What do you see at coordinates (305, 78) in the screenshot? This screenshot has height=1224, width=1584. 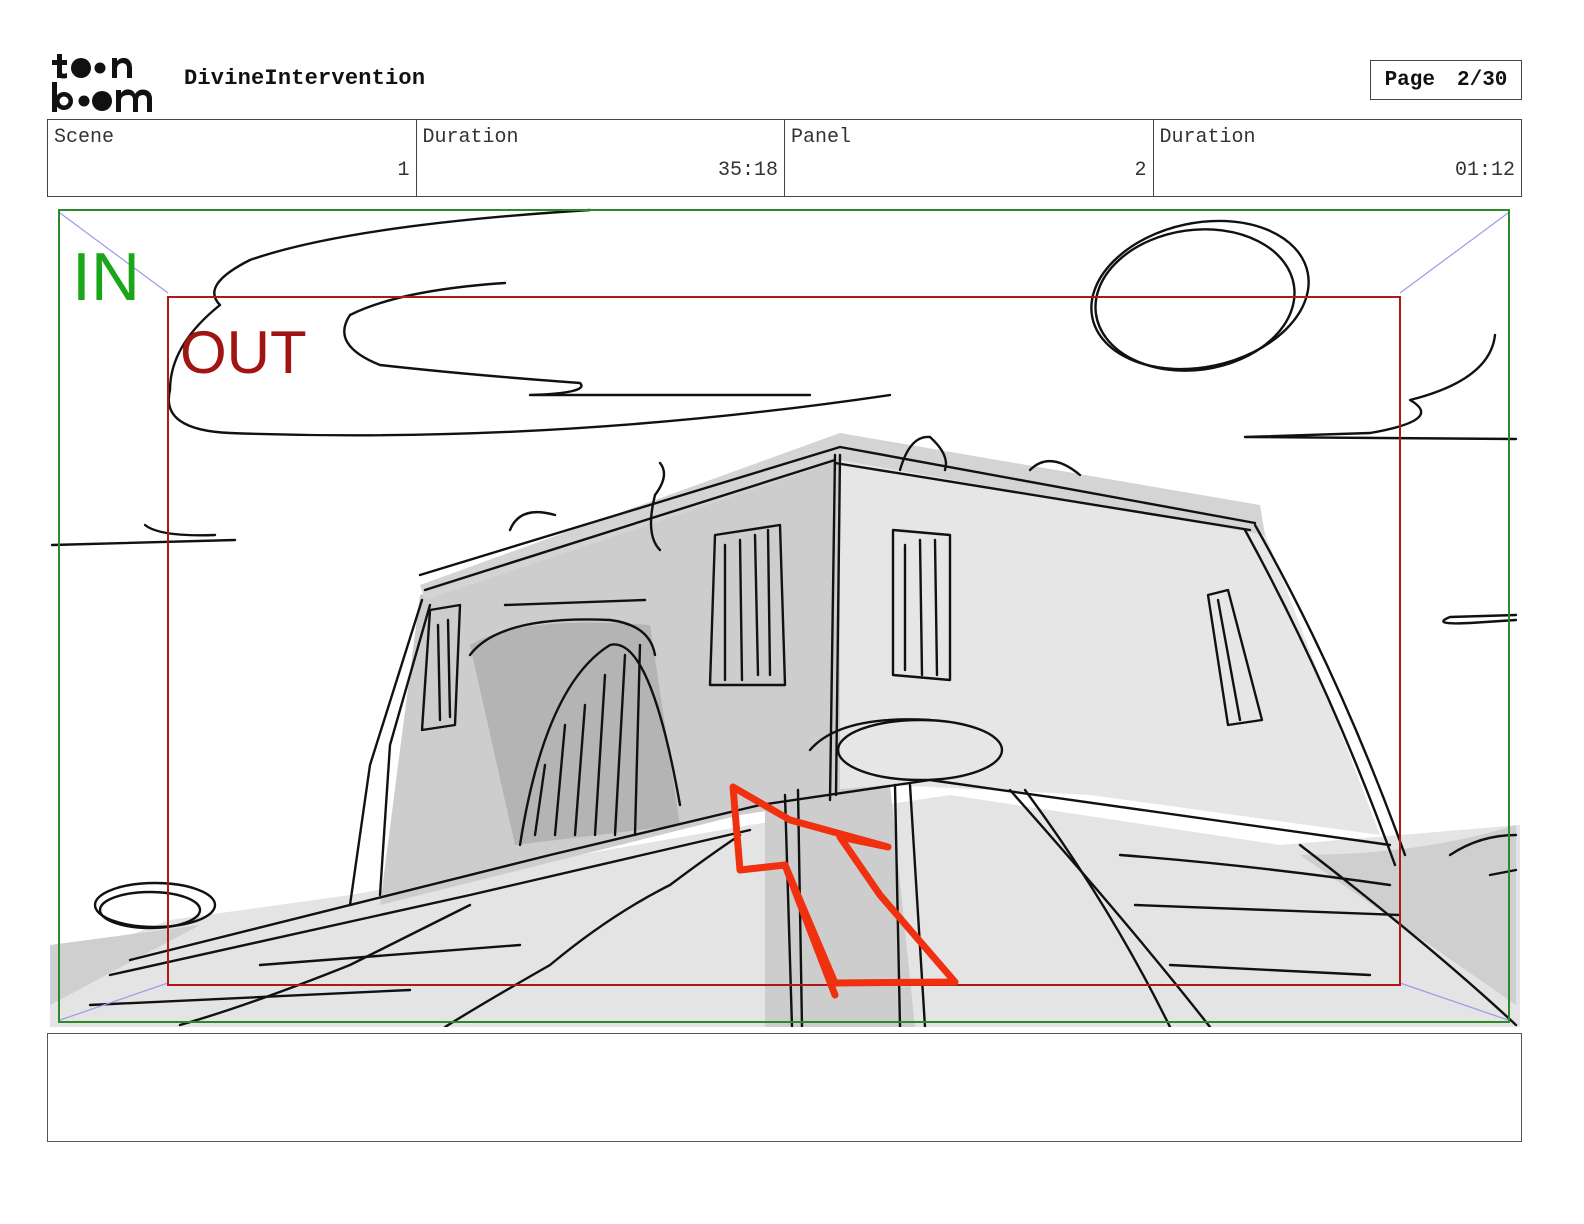 I see `project-title: DivineIntervention` at bounding box center [305, 78].